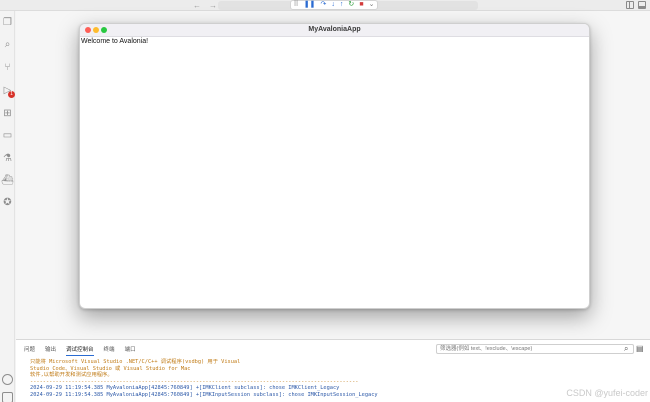 The image size is (650, 402). I want to click on console-line: 软件,以帮助开发和测试应用程序。, so click(71, 375).